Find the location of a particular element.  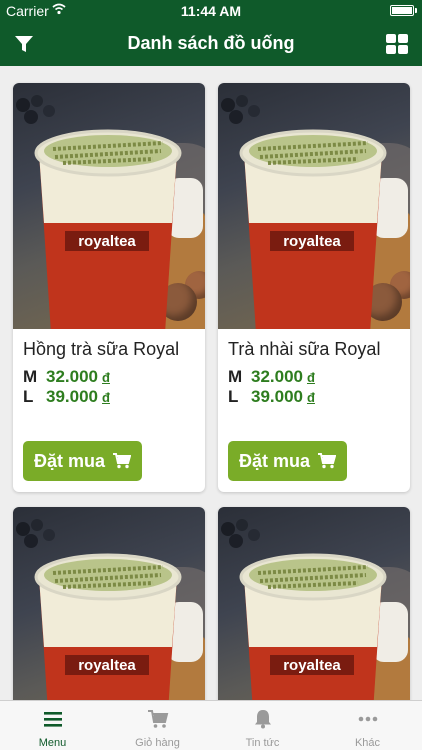

tab-bar: Menu Giỏ hàng Tin tức Khác is located at coordinates (211, 725).